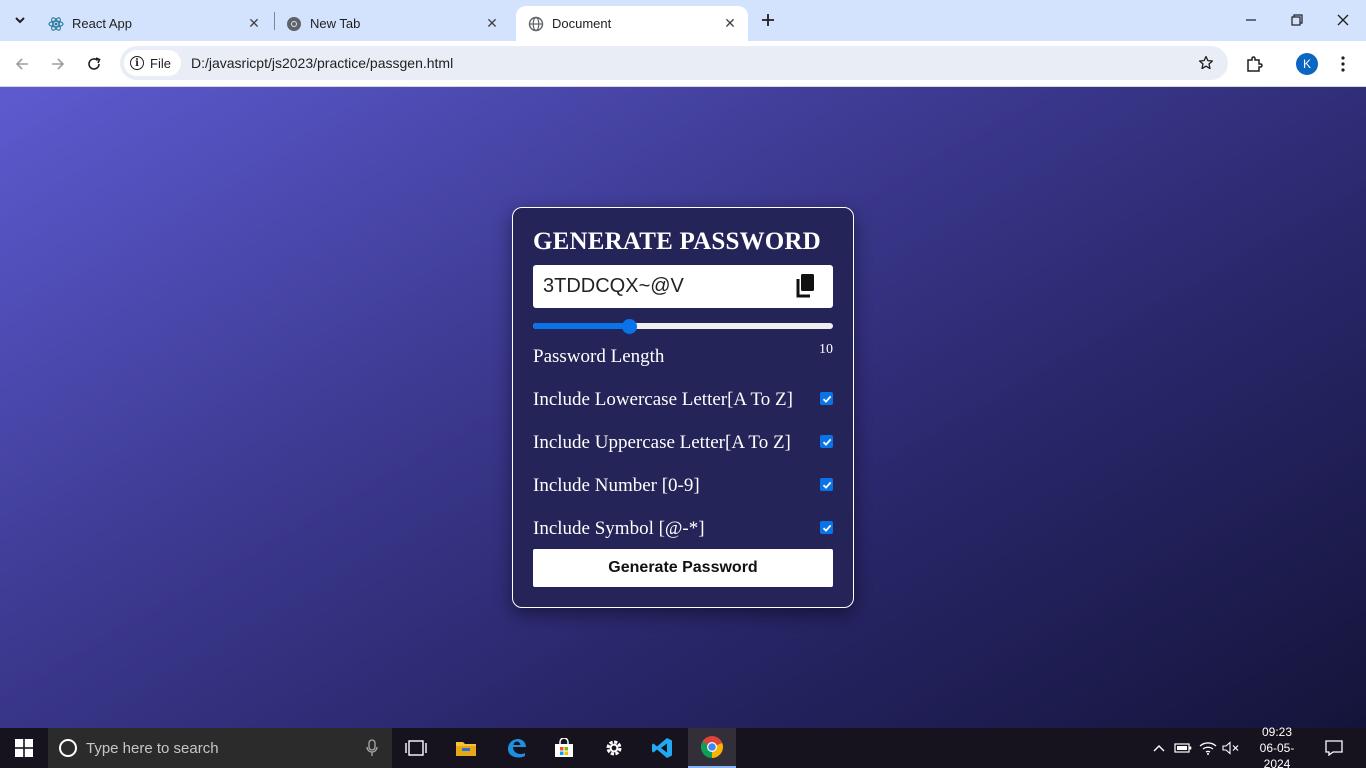  What do you see at coordinates (372, 748) in the screenshot?
I see `microphone-icon` at bounding box center [372, 748].